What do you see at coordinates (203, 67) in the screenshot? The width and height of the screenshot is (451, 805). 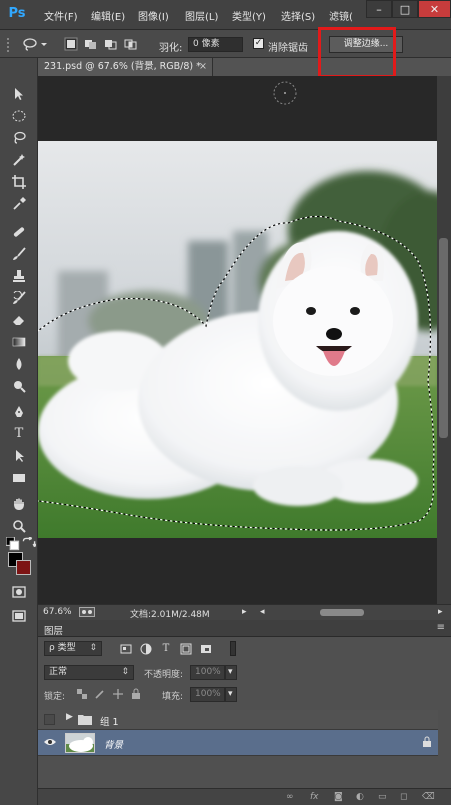 I see `close-tab-icon: ×` at bounding box center [203, 67].